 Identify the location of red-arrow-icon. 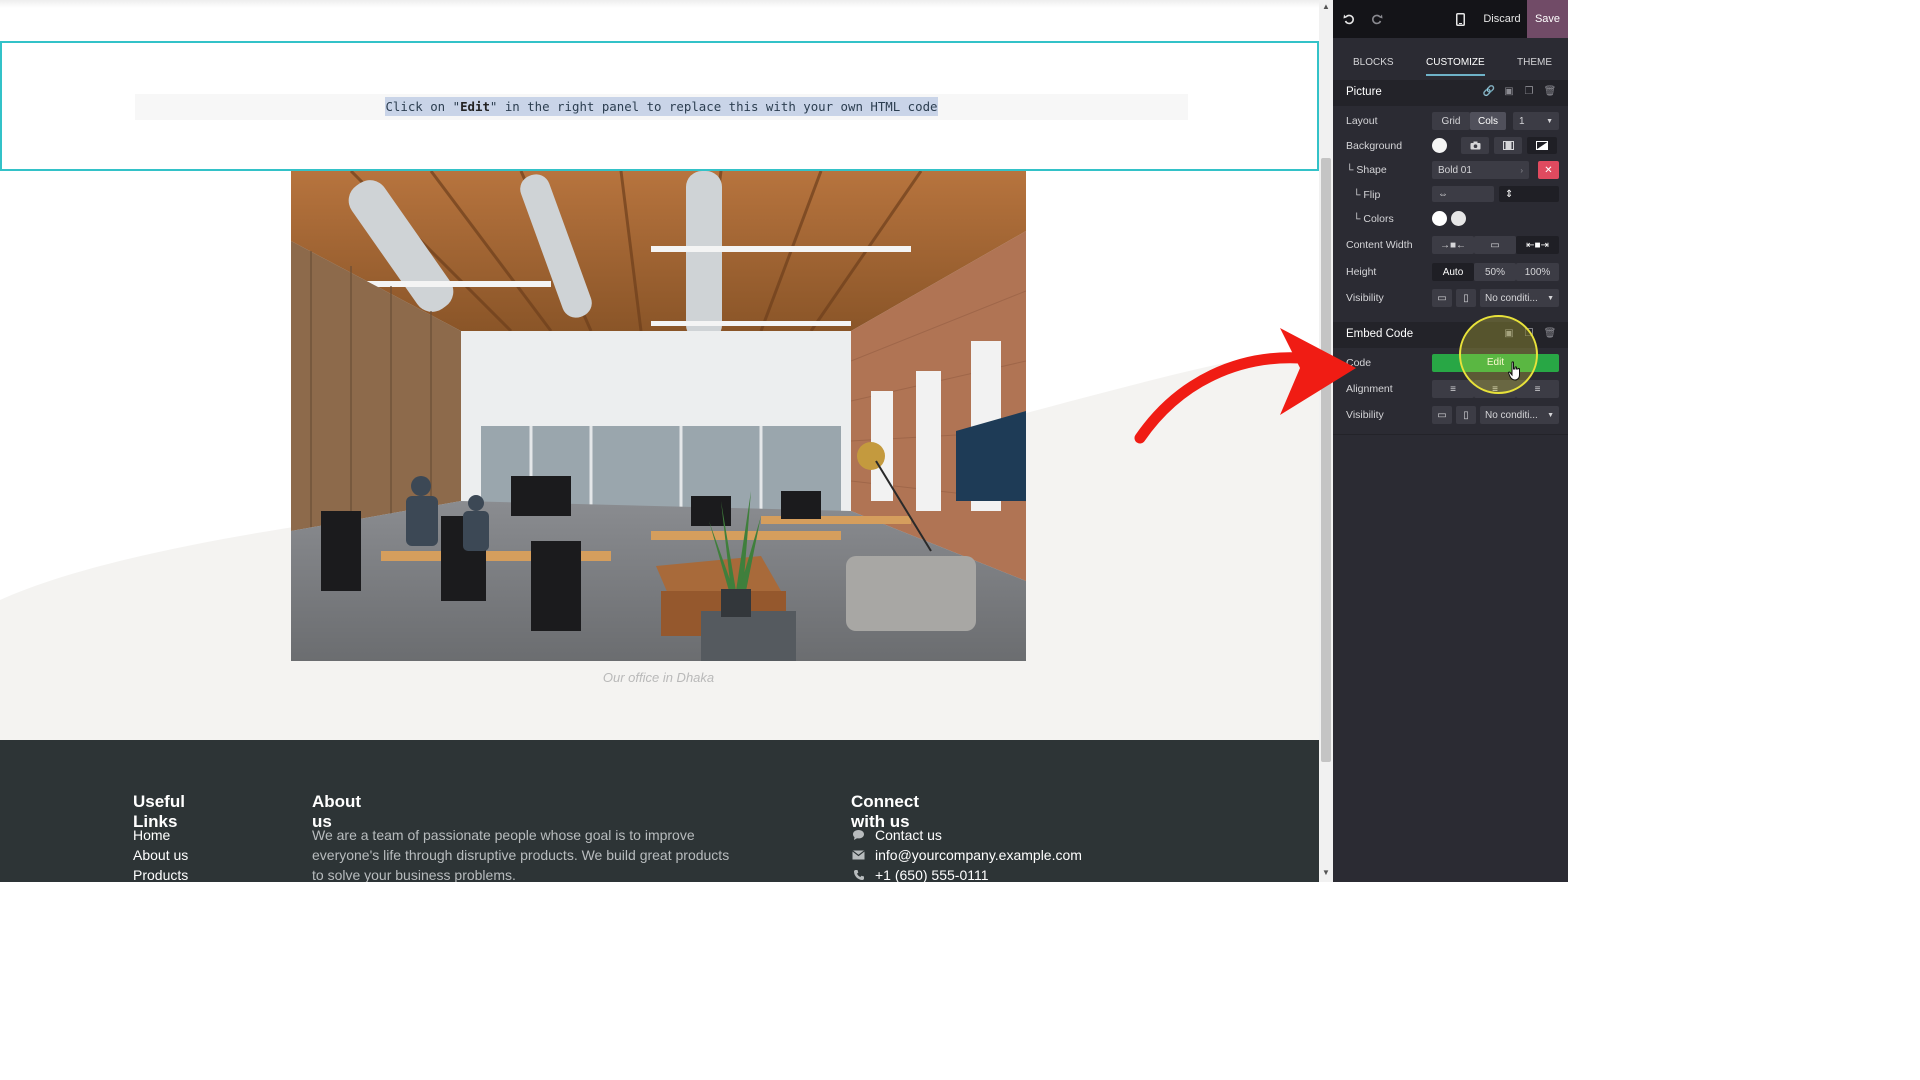
(1245, 386).